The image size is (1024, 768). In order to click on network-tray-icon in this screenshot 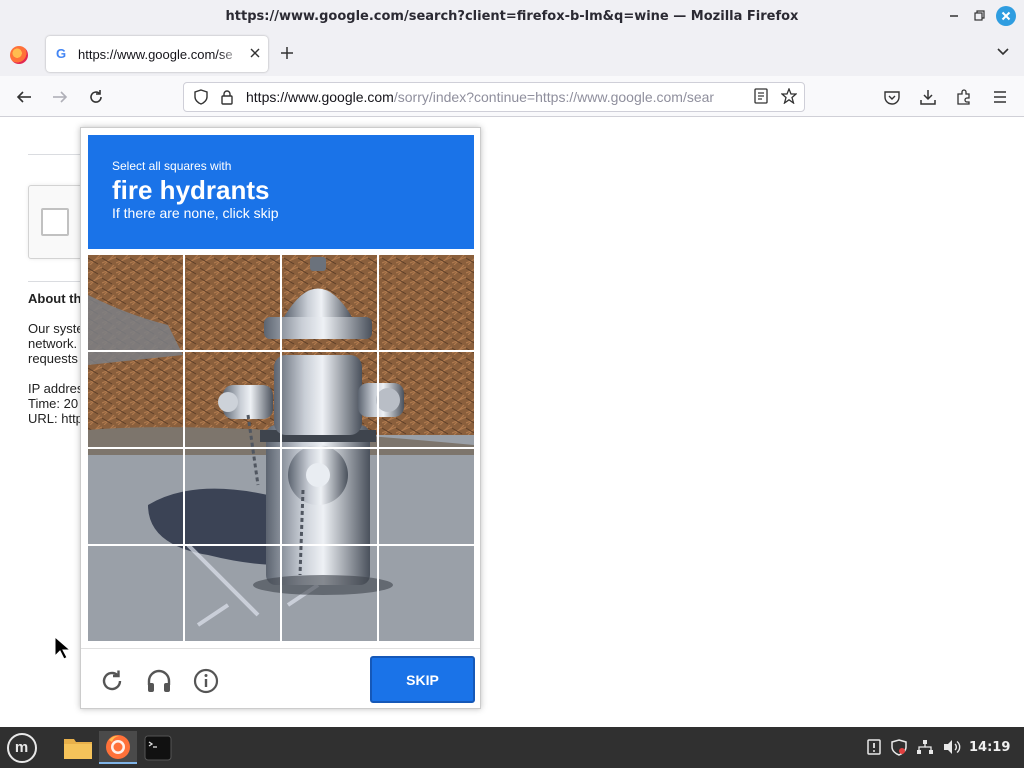, I will do `click(925, 748)`.